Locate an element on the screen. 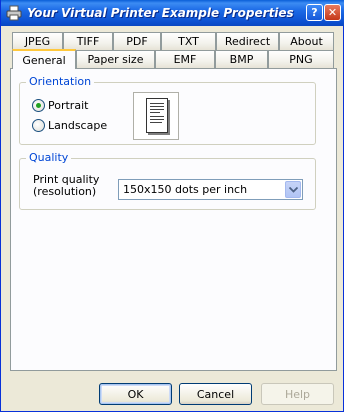 This screenshot has height=412, width=344. close-icon: ✕ is located at coordinates (332, 12).